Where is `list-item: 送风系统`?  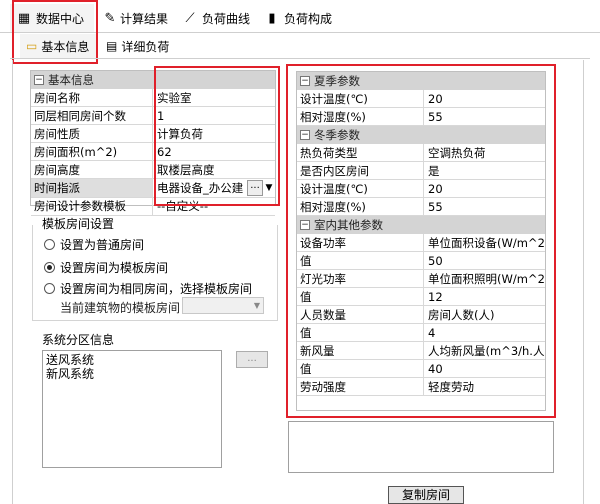
list-item: 送风系统 is located at coordinates (132, 360).